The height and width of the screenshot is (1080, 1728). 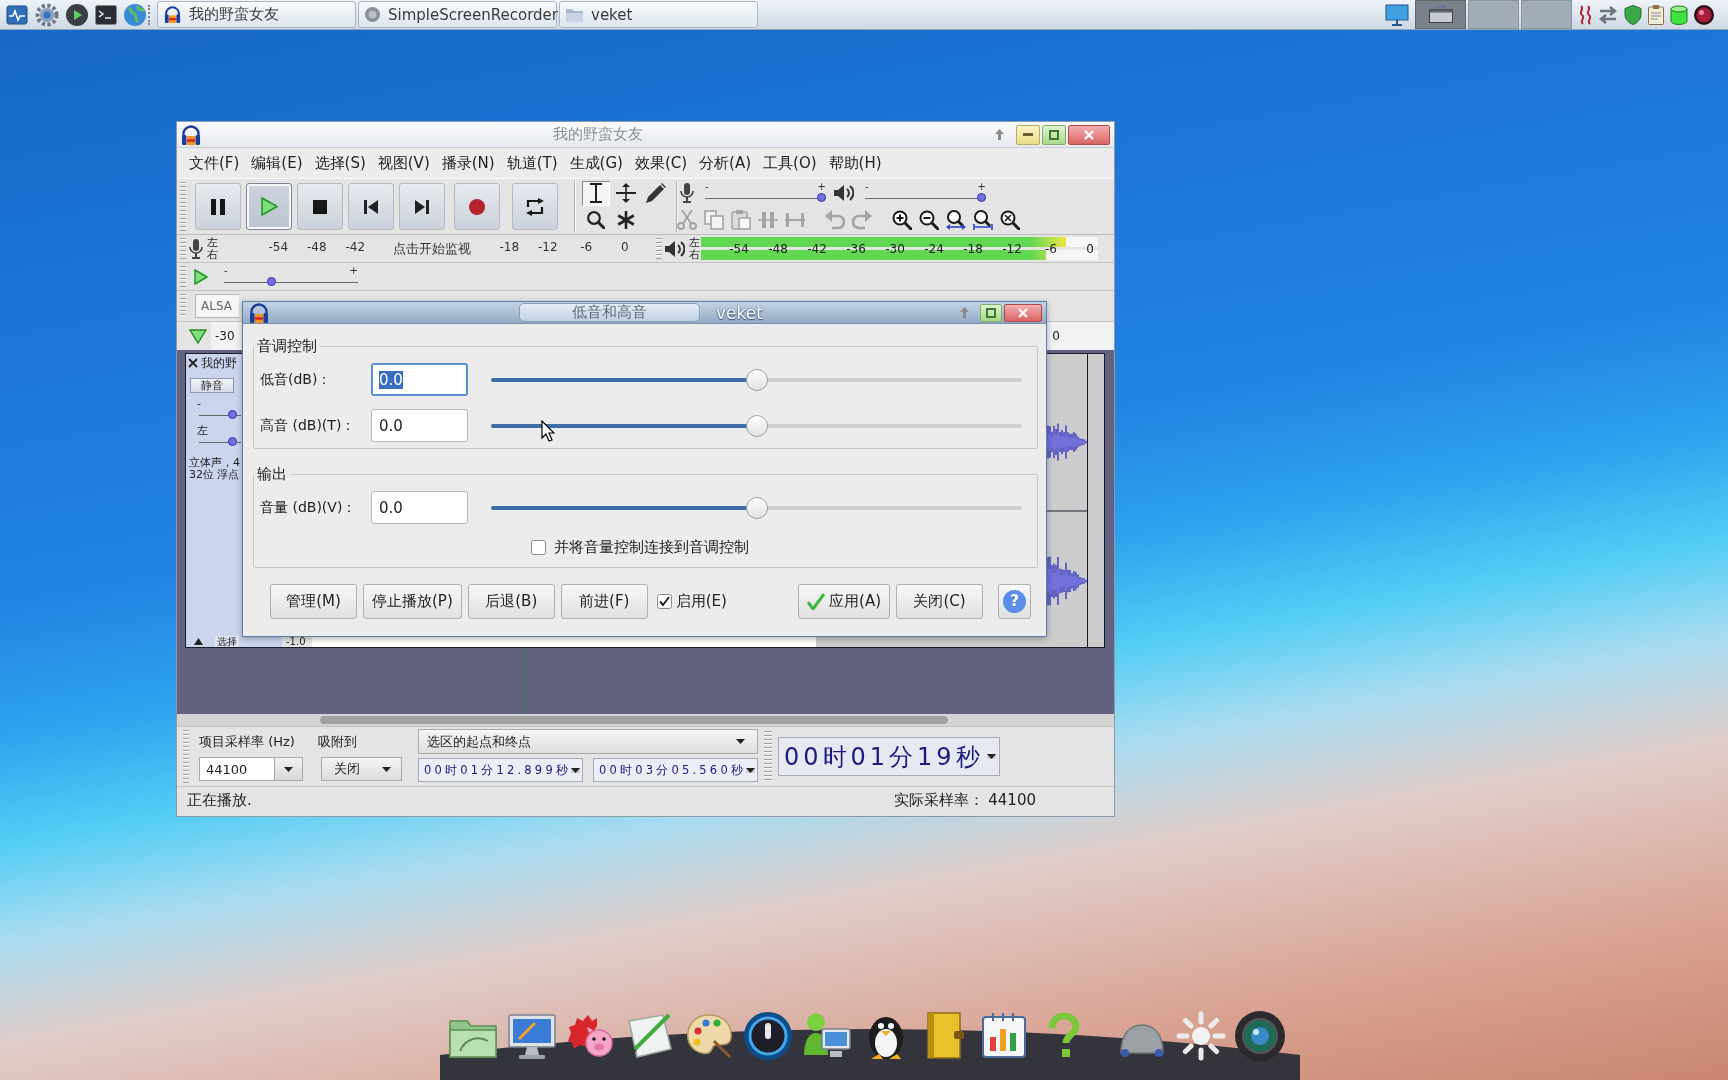 What do you see at coordinates (1608, 14) in the screenshot?
I see `swap-arrows-icon` at bounding box center [1608, 14].